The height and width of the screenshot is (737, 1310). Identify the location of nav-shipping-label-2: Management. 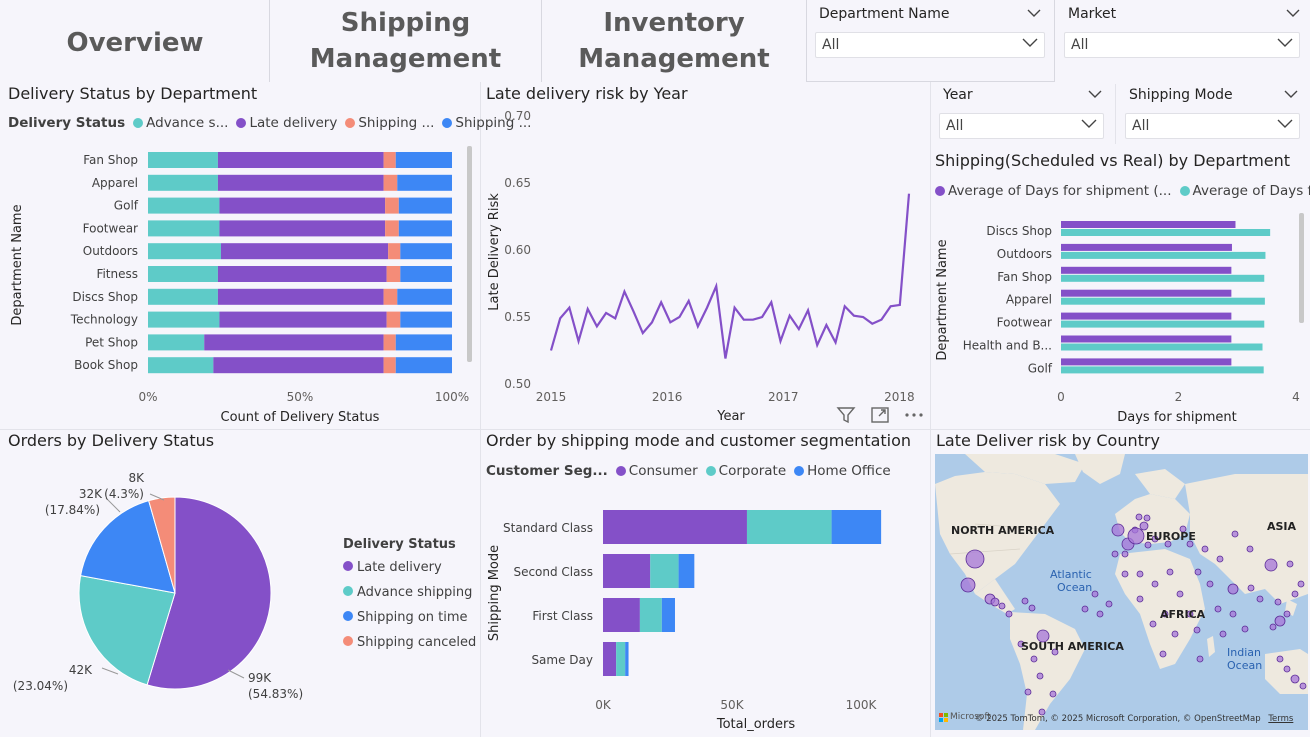
(405, 59).